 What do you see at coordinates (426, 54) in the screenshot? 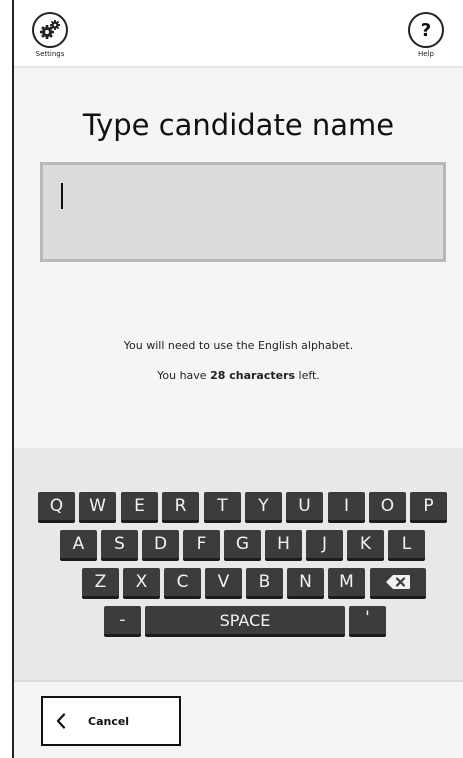
I see `help-label: Help` at bounding box center [426, 54].